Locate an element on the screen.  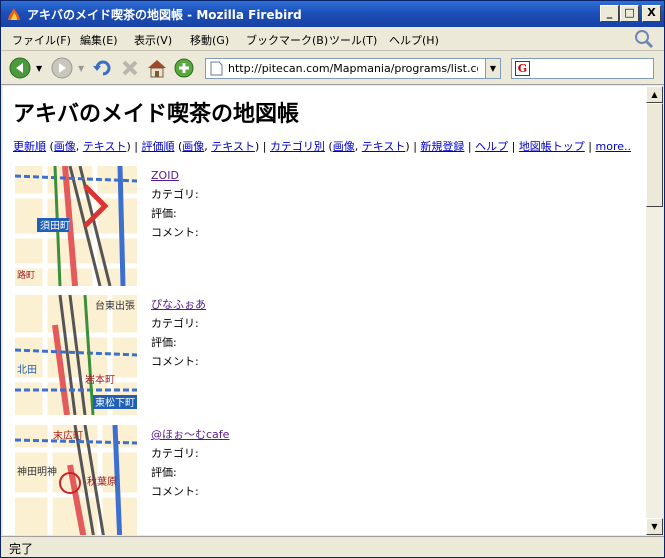
scroll-up-icon: ▲ is located at coordinates (654, 94).